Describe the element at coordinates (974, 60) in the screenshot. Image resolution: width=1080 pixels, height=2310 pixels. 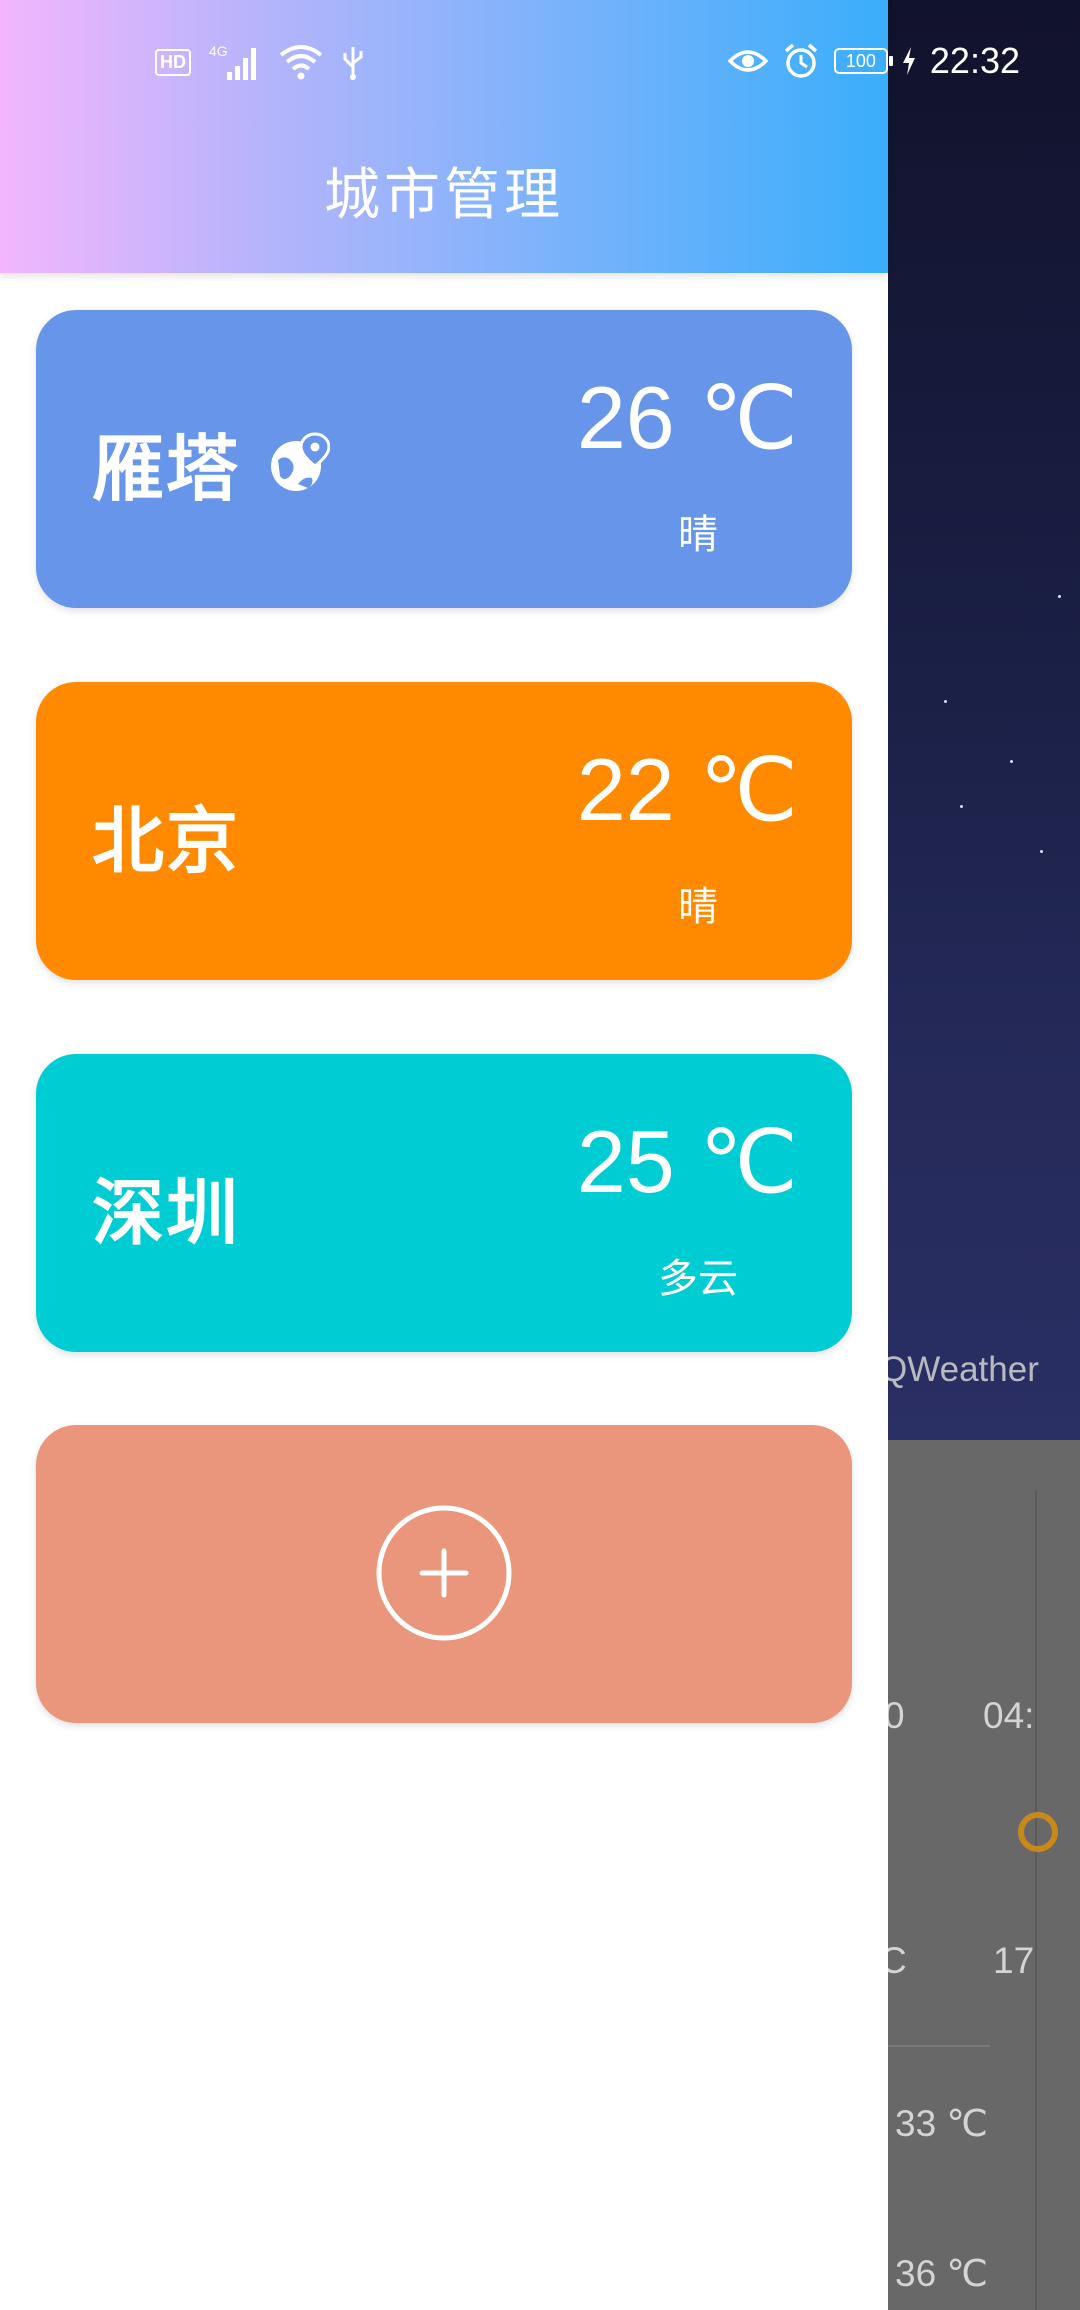
I see `clock: 22:32` at that location.